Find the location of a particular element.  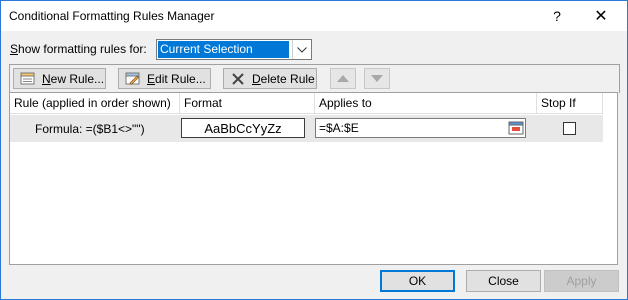

rule-description: Formula: =($B1<>"") is located at coordinates (90, 129).